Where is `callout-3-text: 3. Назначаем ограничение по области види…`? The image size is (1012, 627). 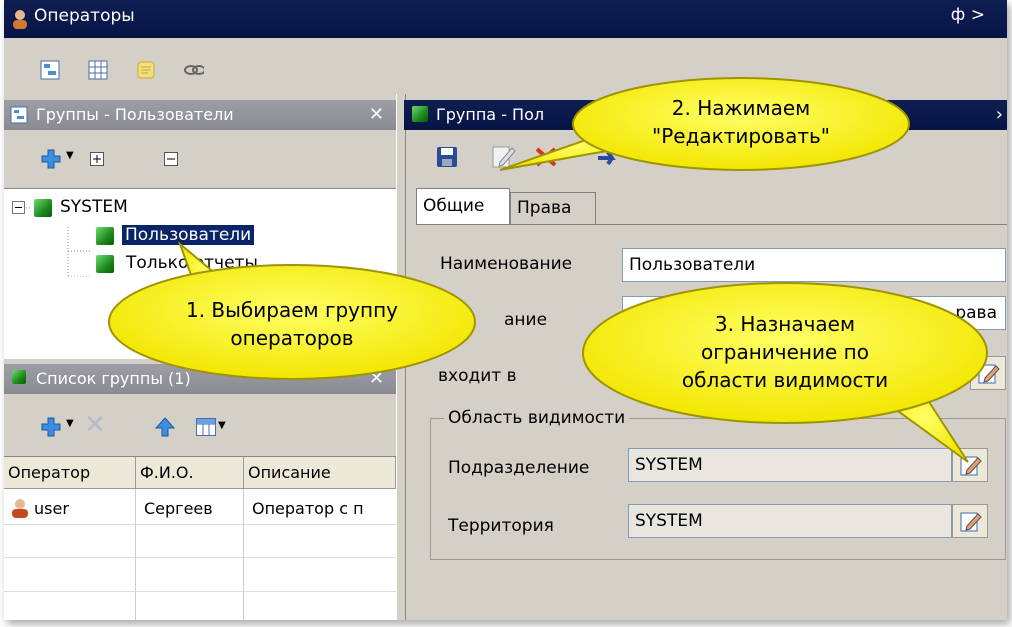 callout-3-text: 3. Назначаем ограничение по области види… is located at coordinates (785, 352).